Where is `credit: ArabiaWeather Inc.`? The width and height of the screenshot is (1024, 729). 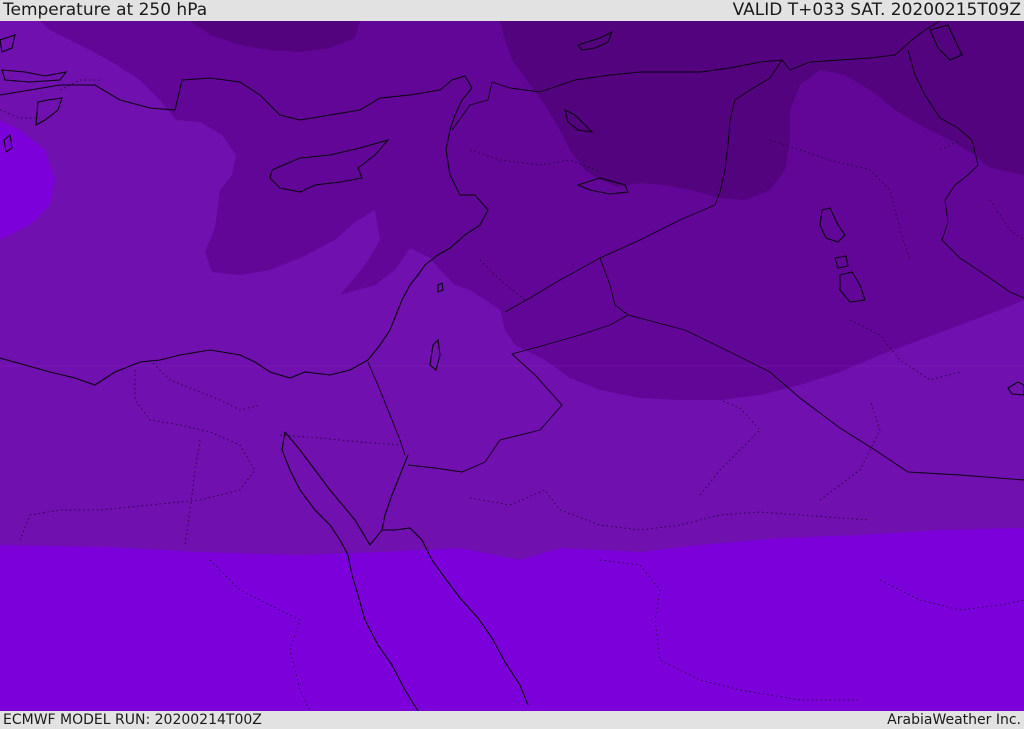
credit: ArabiaWeather Inc. is located at coordinates (954, 720).